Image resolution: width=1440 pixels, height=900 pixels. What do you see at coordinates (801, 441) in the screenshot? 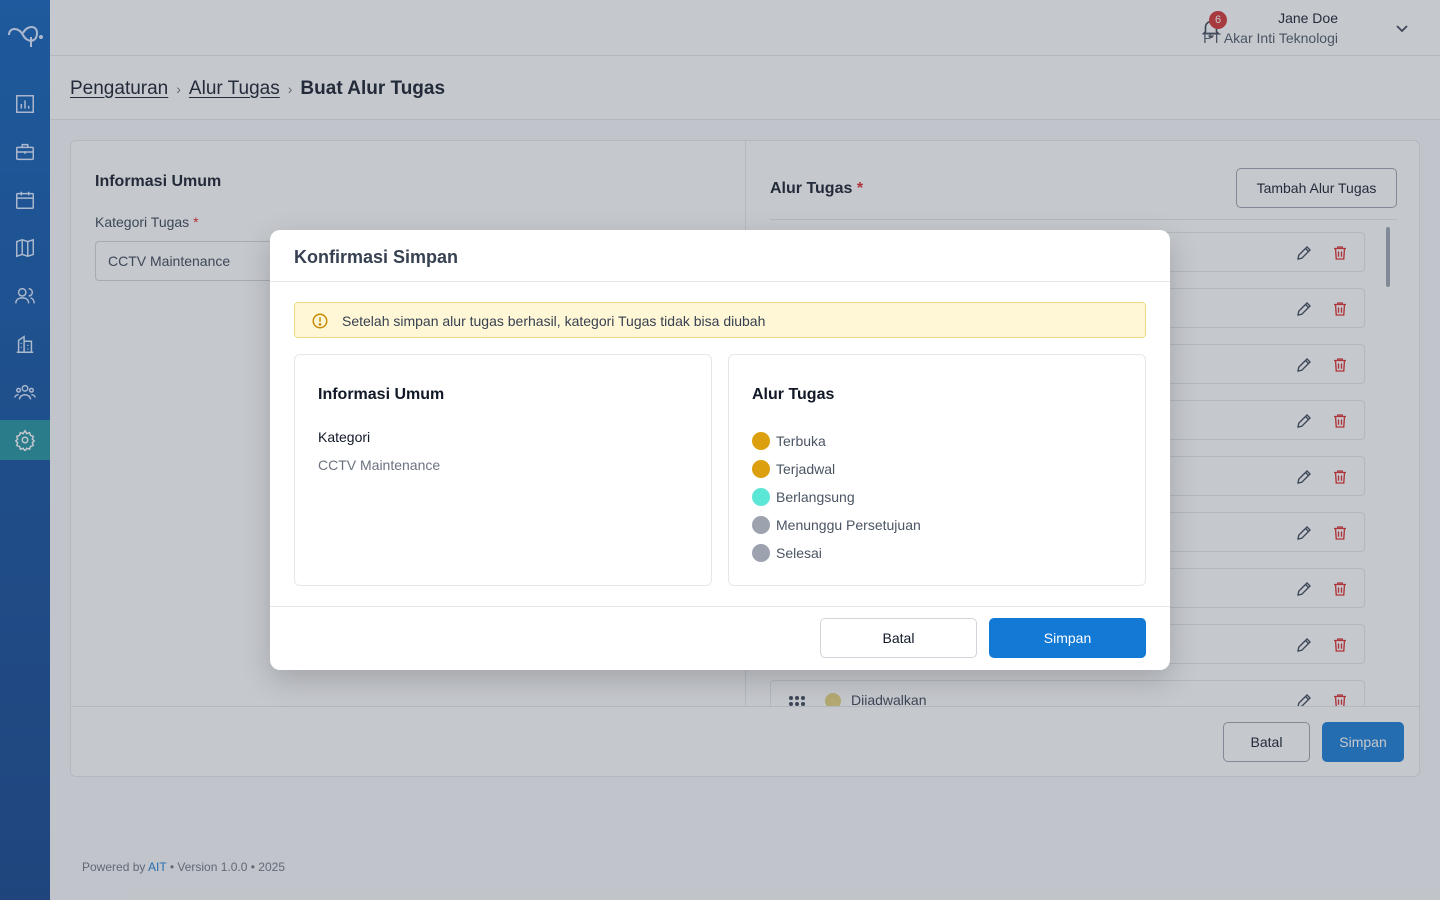
I see `flow-label: Terbuka` at bounding box center [801, 441].